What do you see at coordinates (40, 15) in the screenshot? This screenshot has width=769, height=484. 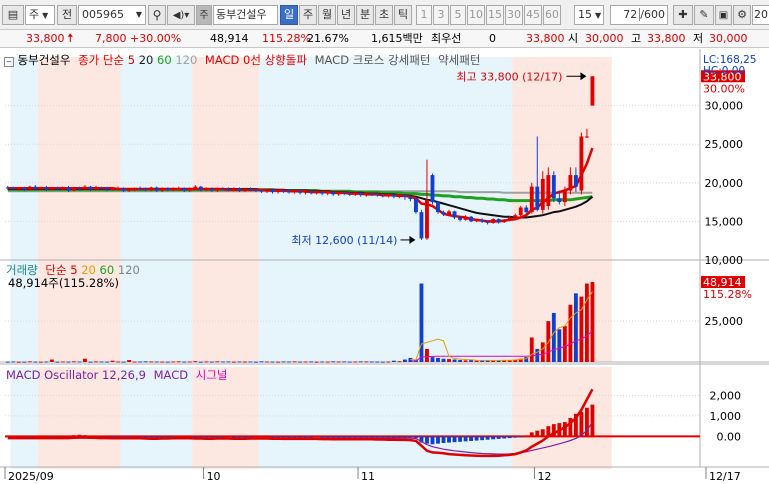 I see `market-select: 주 ▼` at bounding box center [40, 15].